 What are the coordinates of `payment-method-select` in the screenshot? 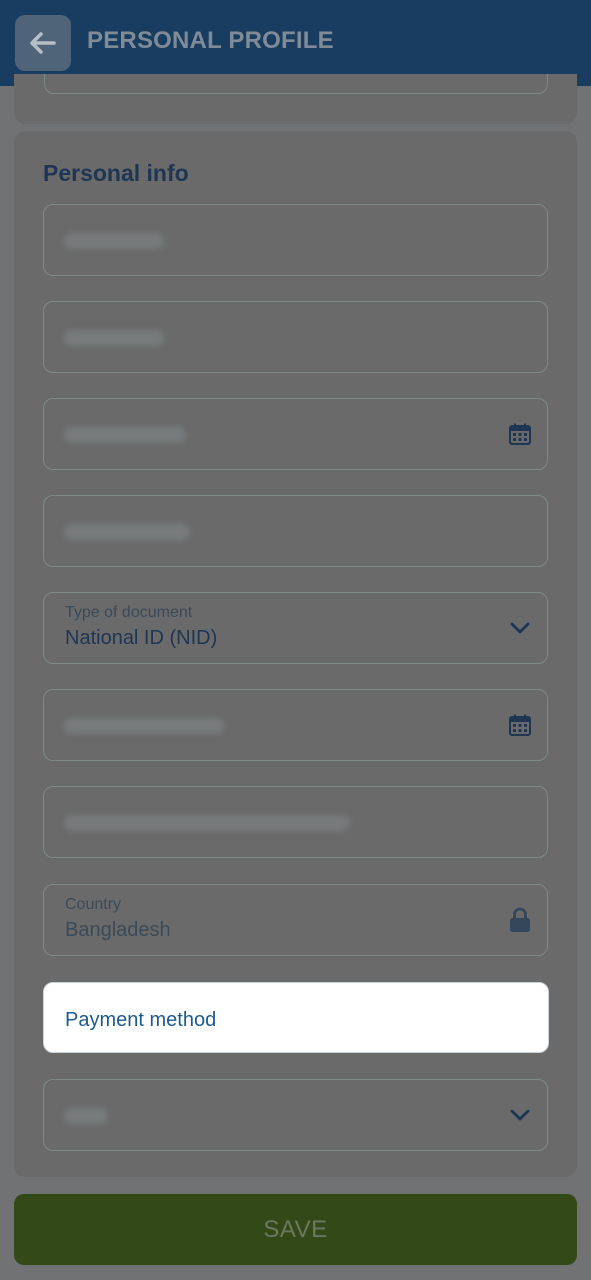 It's located at (295, 1115).